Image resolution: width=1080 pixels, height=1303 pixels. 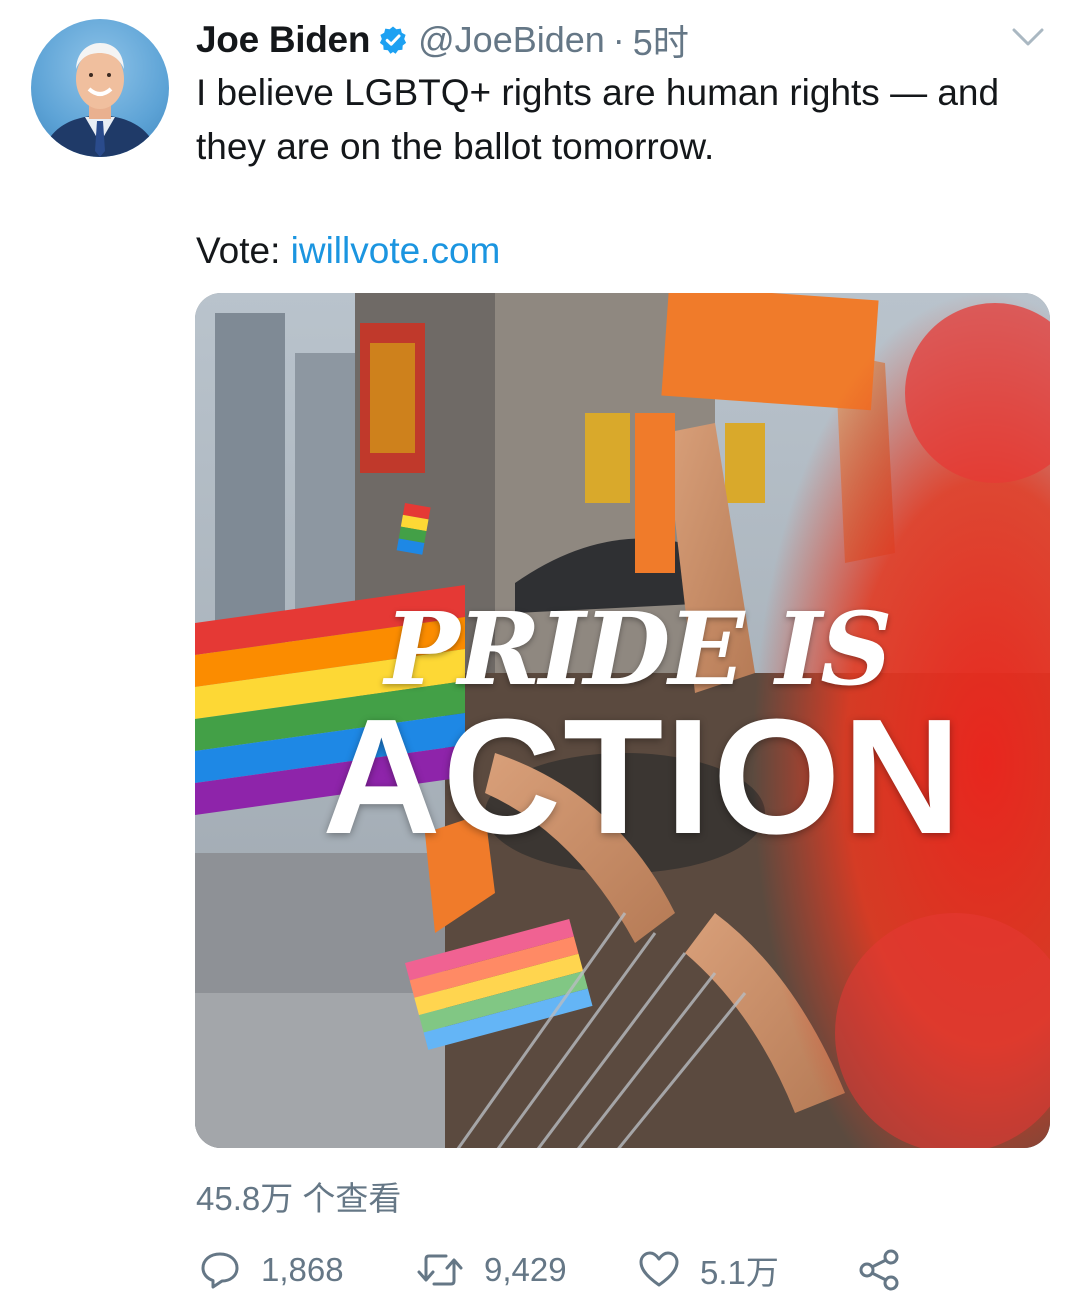 I want to click on avatar, so click(x=100, y=88).